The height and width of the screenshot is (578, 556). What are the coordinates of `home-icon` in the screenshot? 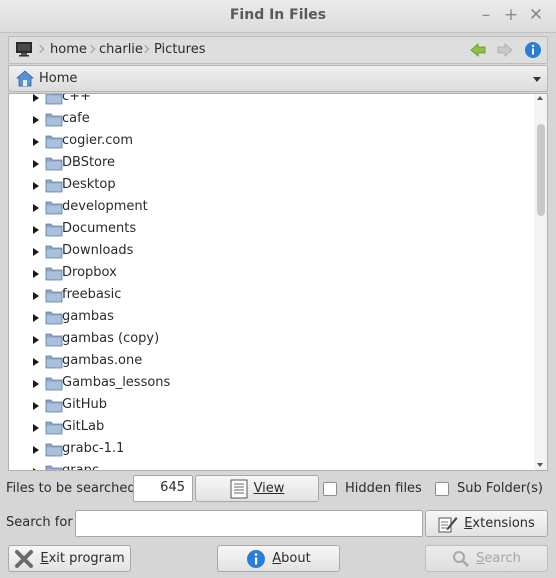 It's located at (25, 80).